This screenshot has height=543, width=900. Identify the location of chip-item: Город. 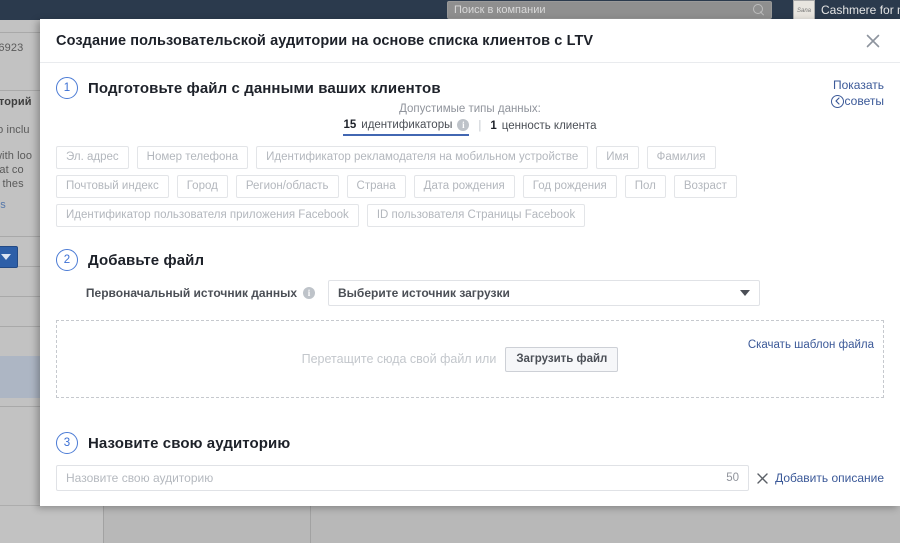
(202, 186).